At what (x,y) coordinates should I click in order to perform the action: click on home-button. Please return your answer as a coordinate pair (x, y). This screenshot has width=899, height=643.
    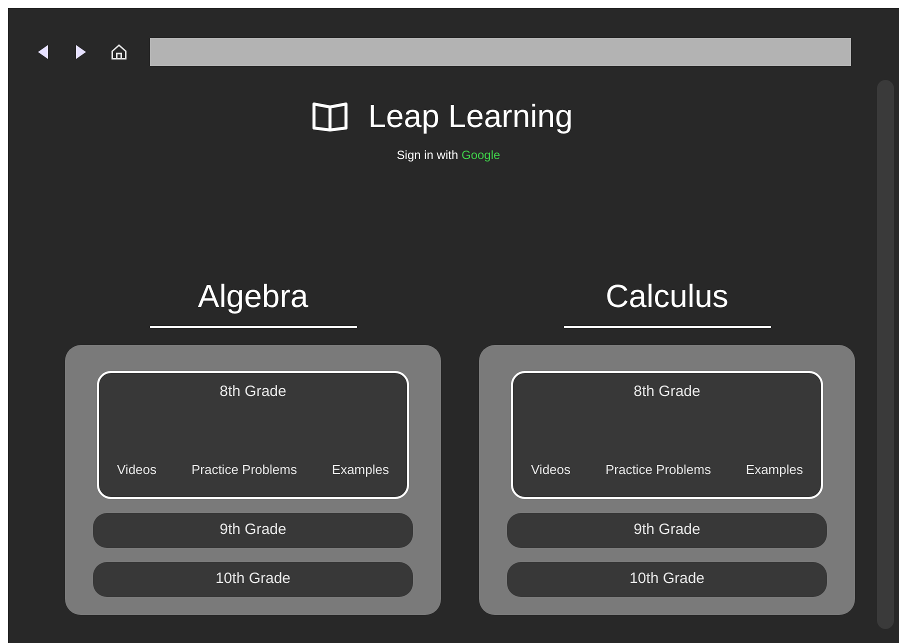
    Looking at the image, I should click on (119, 52).